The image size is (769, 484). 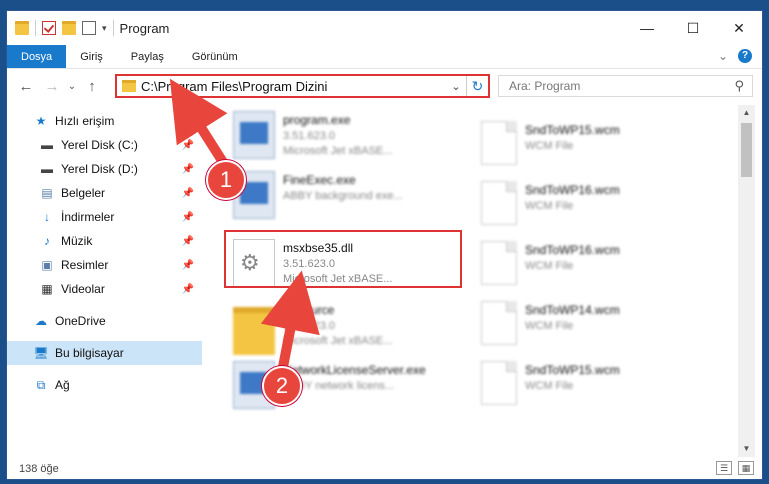 I want to click on search-icon: ⚲, so click(x=739, y=85).